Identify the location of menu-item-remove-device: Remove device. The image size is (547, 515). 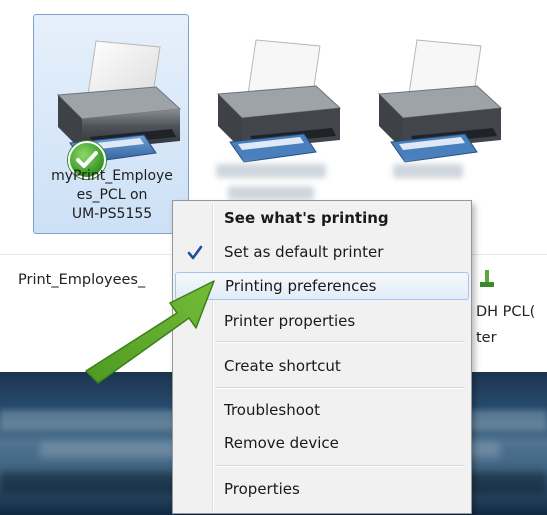
(322, 444).